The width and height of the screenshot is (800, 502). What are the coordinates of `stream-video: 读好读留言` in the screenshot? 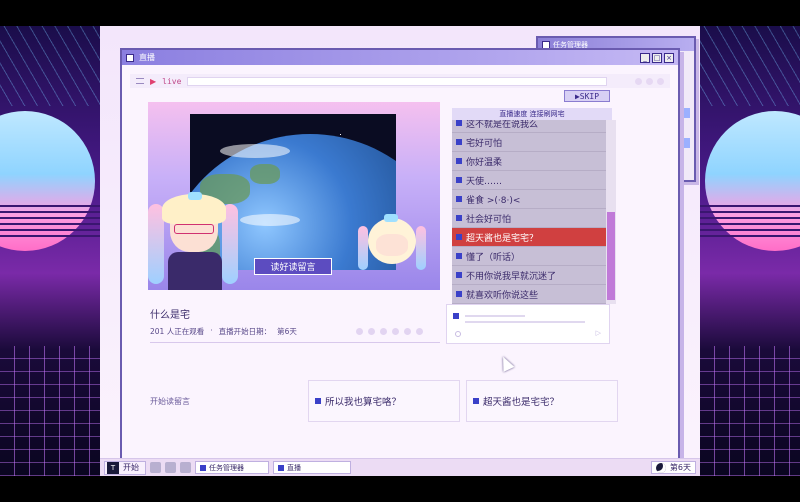 It's located at (294, 196).